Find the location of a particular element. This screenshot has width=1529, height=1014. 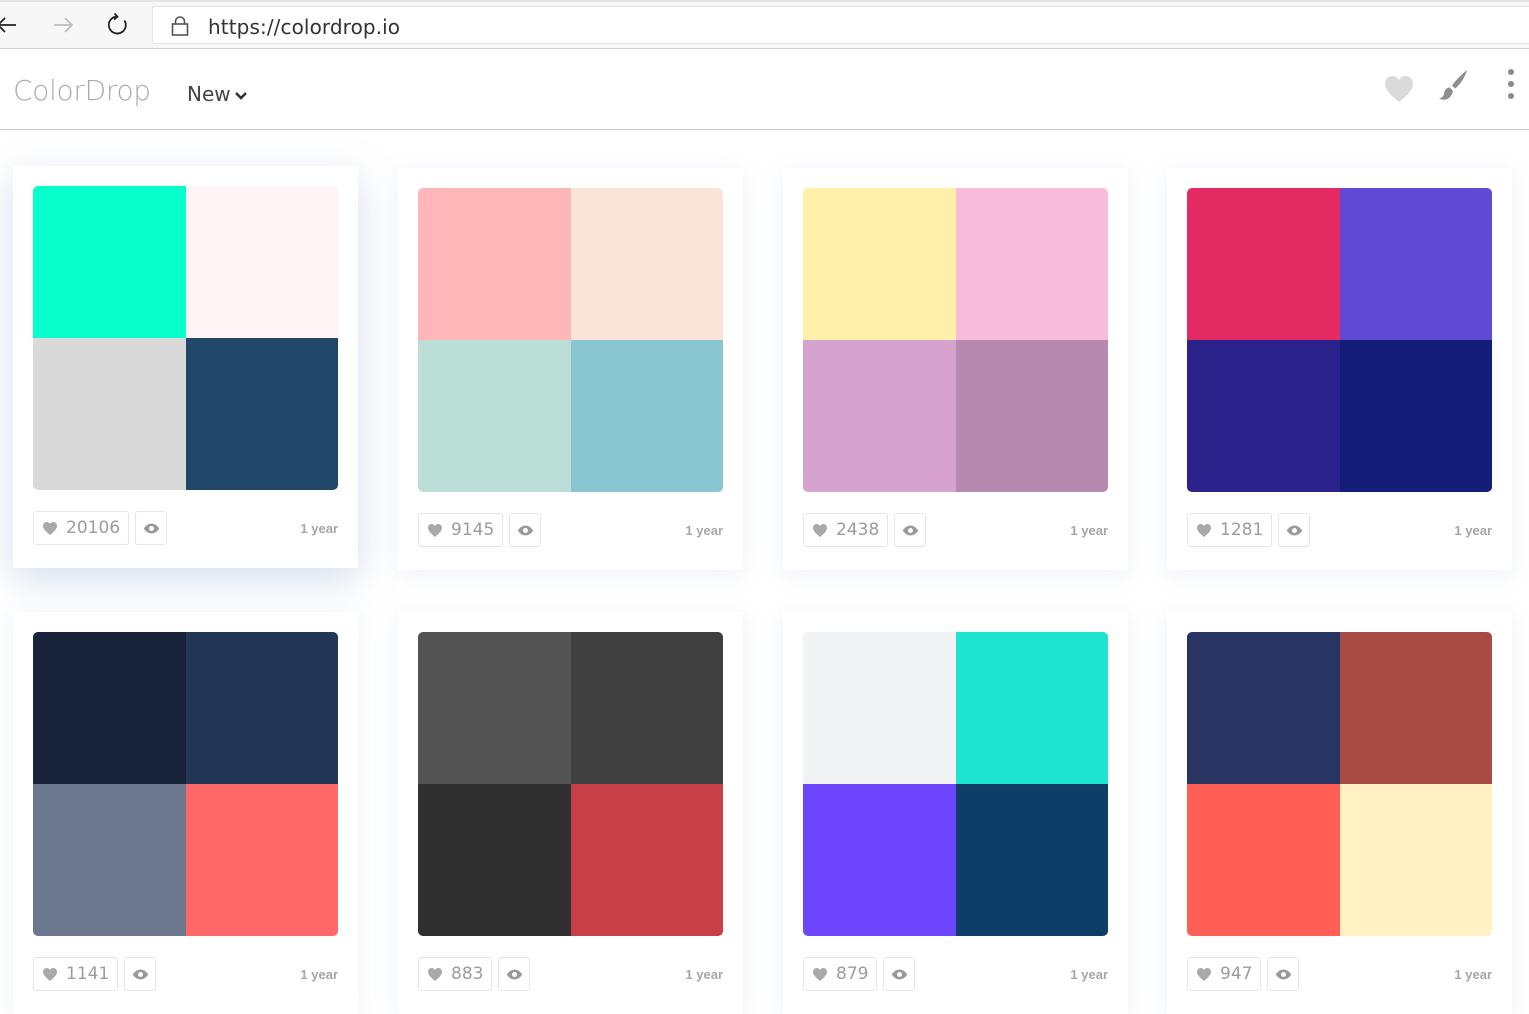

palette-card: 1281 1 year is located at coordinates (1339, 369).